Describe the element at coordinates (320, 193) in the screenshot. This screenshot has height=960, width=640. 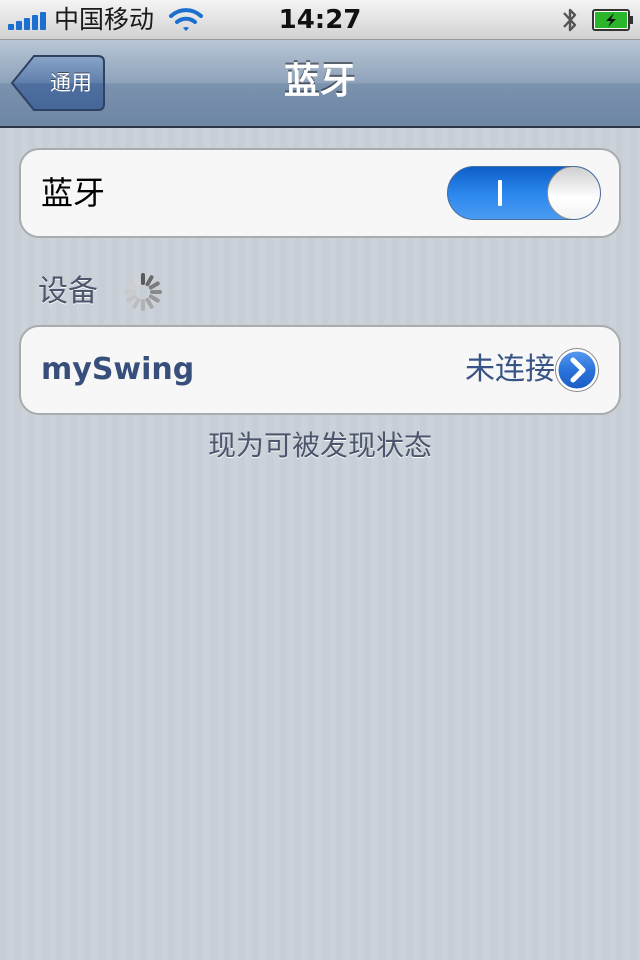
I see `bluetooth-cell: 蓝牙` at that location.